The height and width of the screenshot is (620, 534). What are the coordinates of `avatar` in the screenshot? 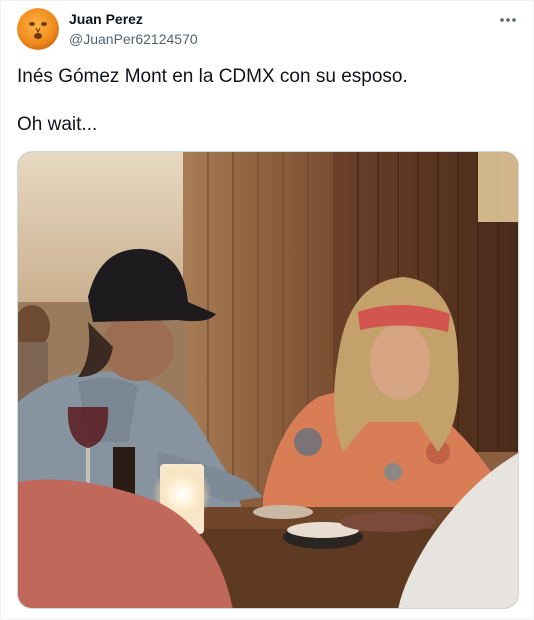 It's located at (38, 29).